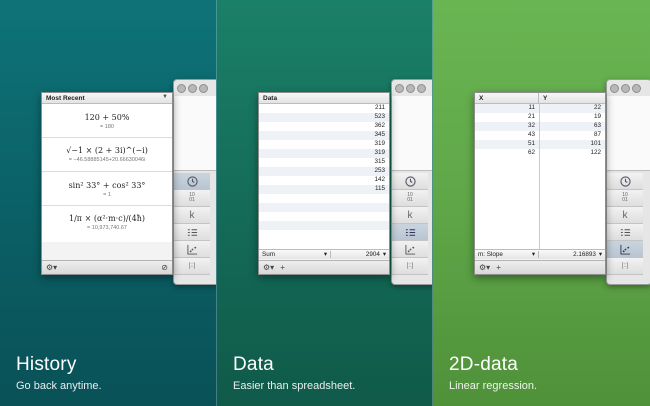  I want to click on statistic-label: m: Slope, so click(490, 254).